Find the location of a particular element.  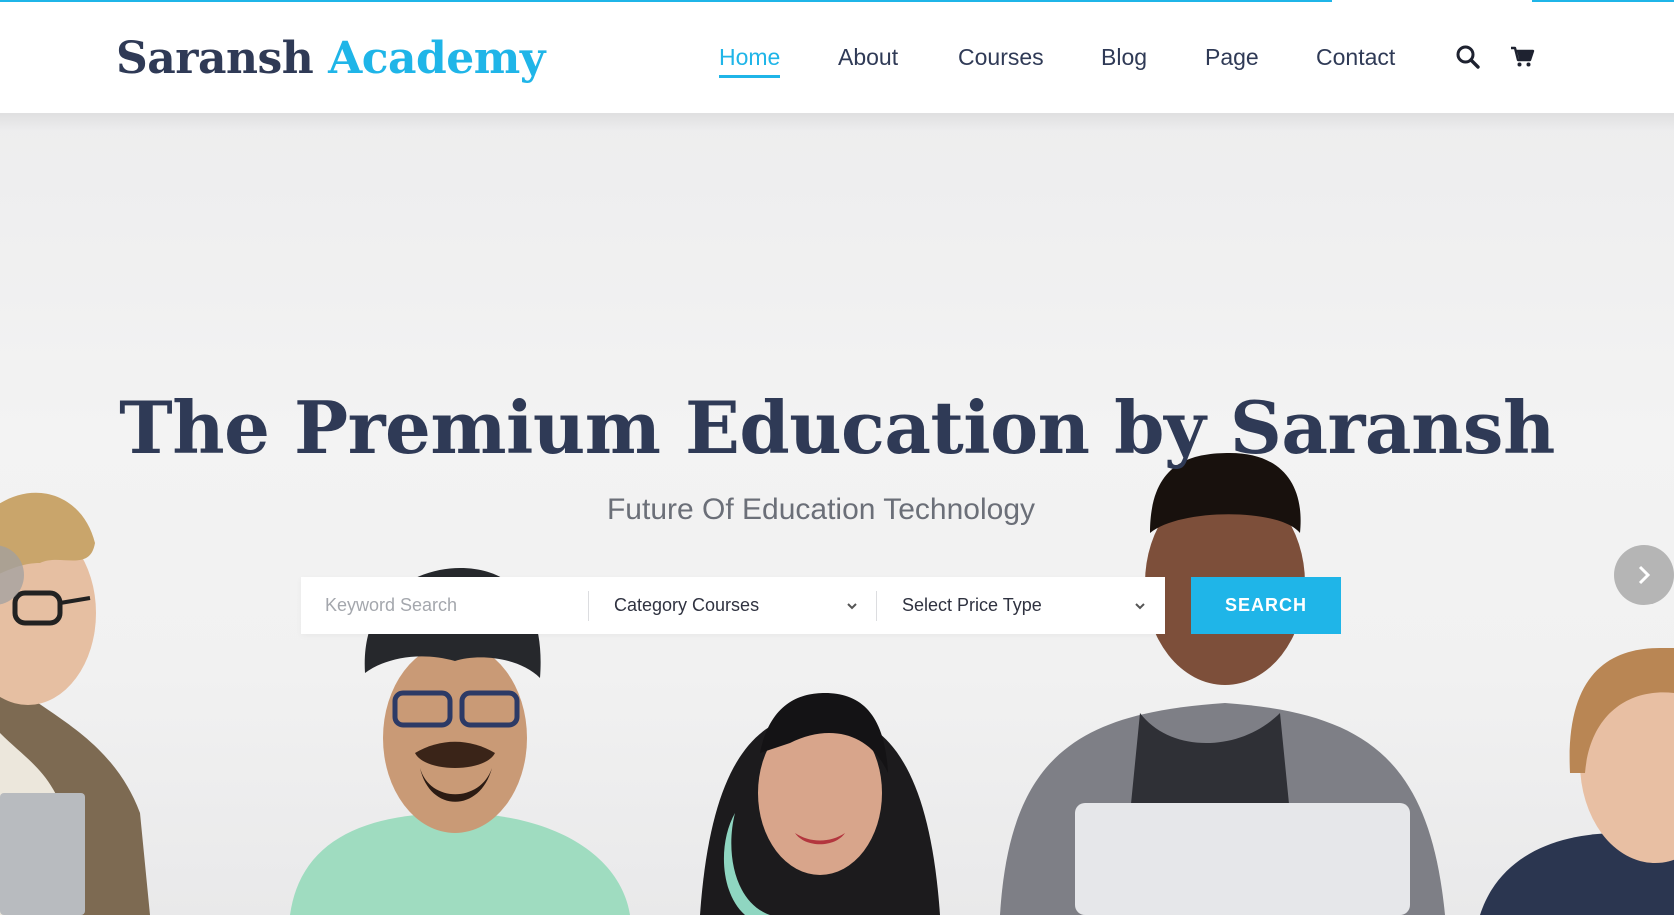

keyword-search-field is located at coordinates (452, 605).